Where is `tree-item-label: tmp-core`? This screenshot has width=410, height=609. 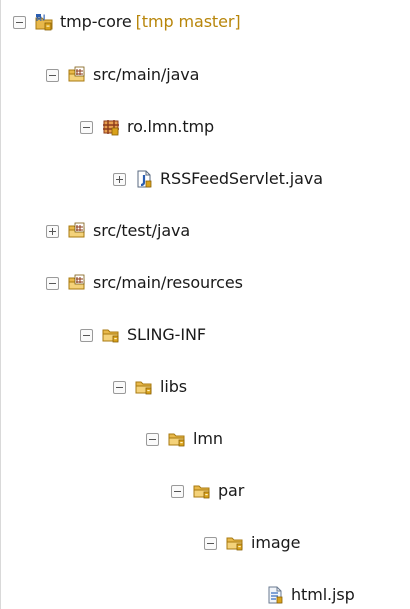 tree-item-label: tmp-core is located at coordinates (96, 21).